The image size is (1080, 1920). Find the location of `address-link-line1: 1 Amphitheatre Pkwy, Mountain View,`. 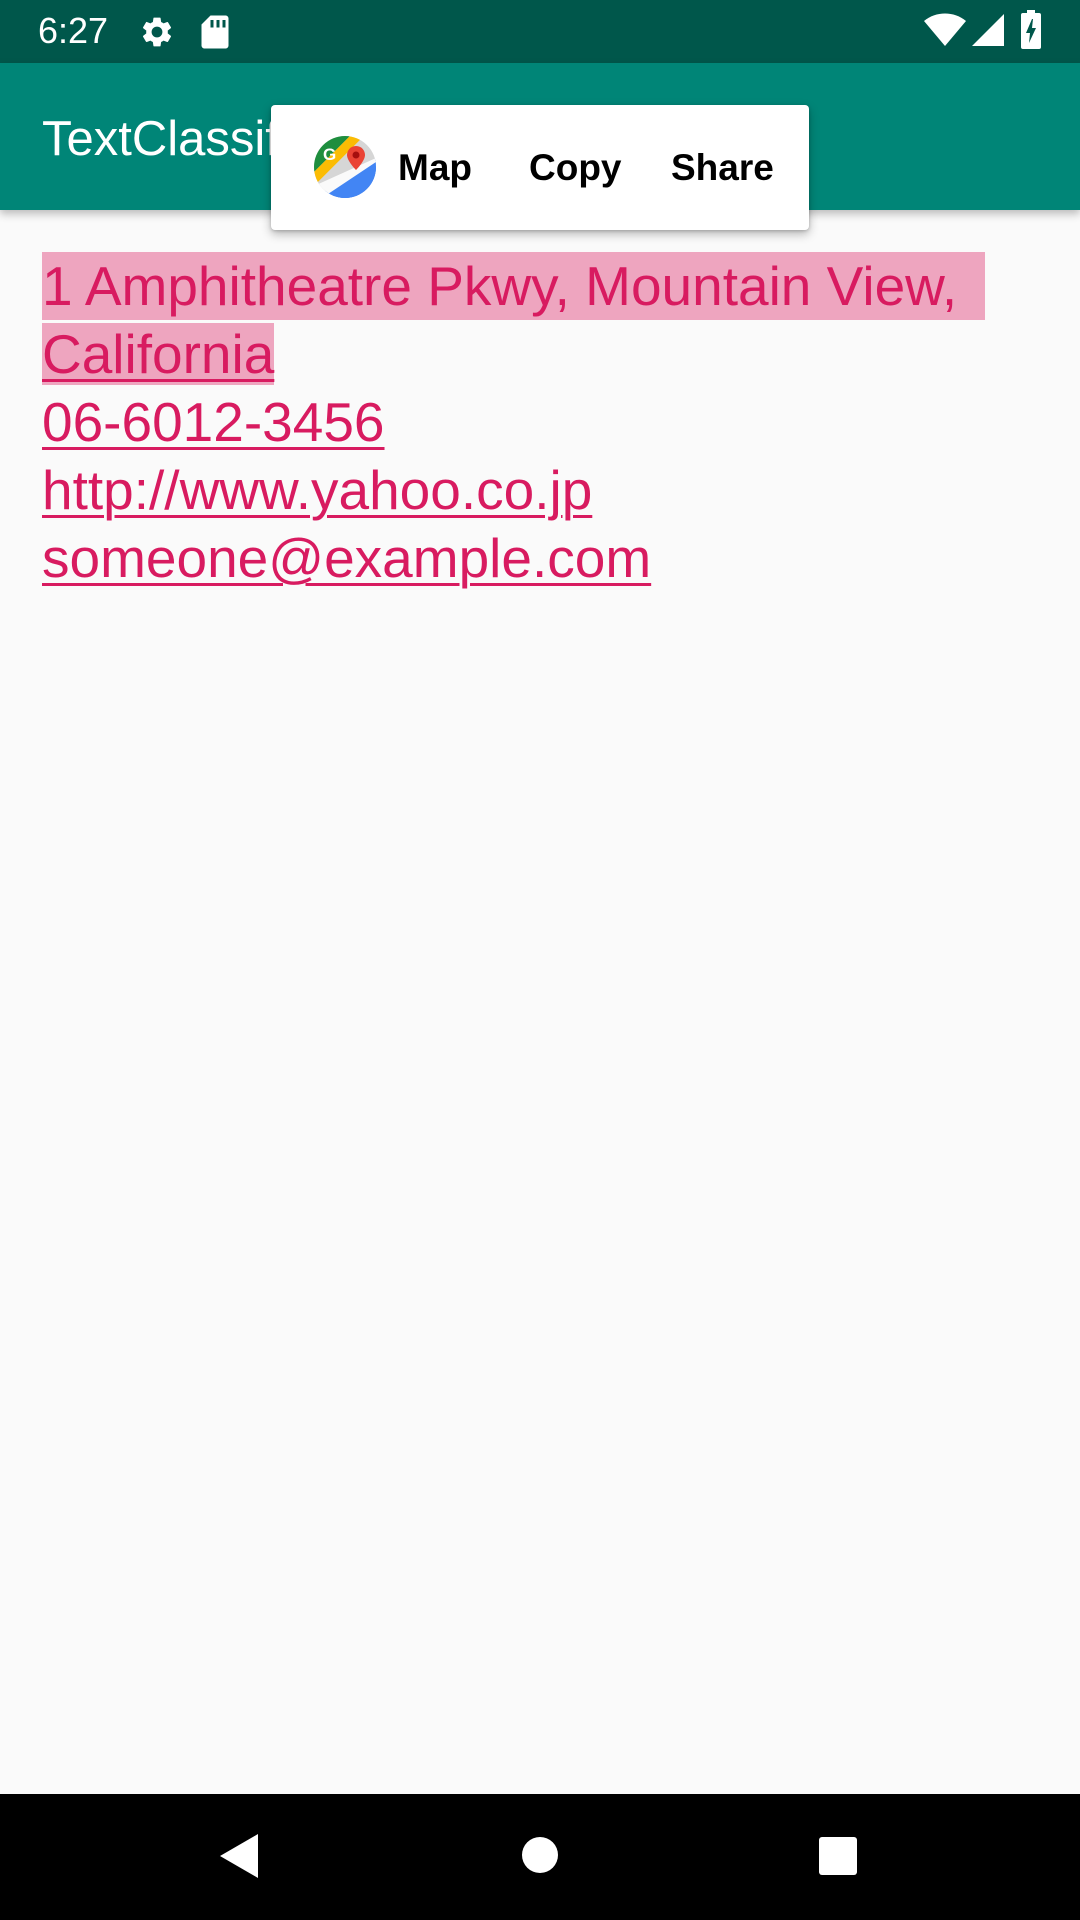

address-link-line1: 1 Amphitheatre Pkwy, Mountain View, is located at coordinates (542, 286).